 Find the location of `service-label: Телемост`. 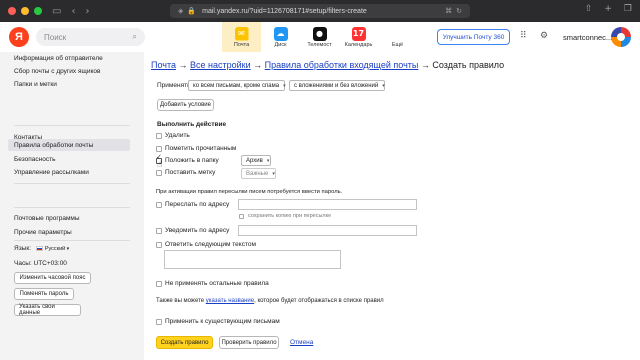

service-label: Телемост is located at coordinates (319, 44).